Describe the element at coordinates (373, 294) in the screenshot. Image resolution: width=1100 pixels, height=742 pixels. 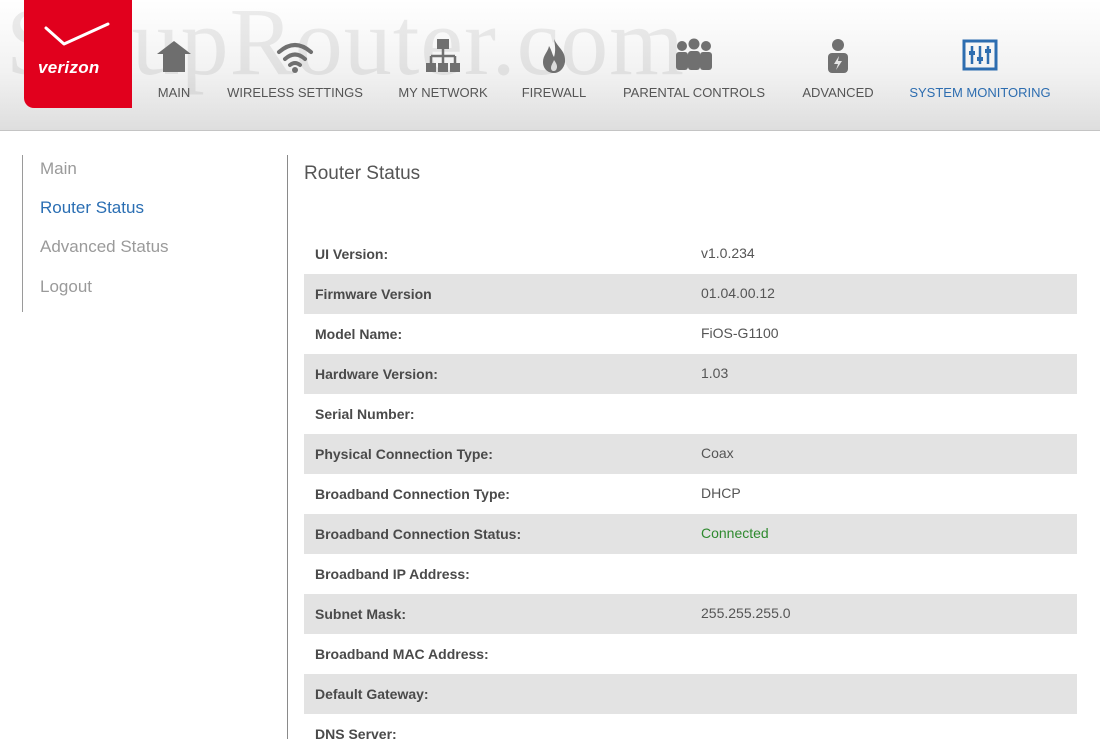
I see `row-label: Firmware Version` at that location.